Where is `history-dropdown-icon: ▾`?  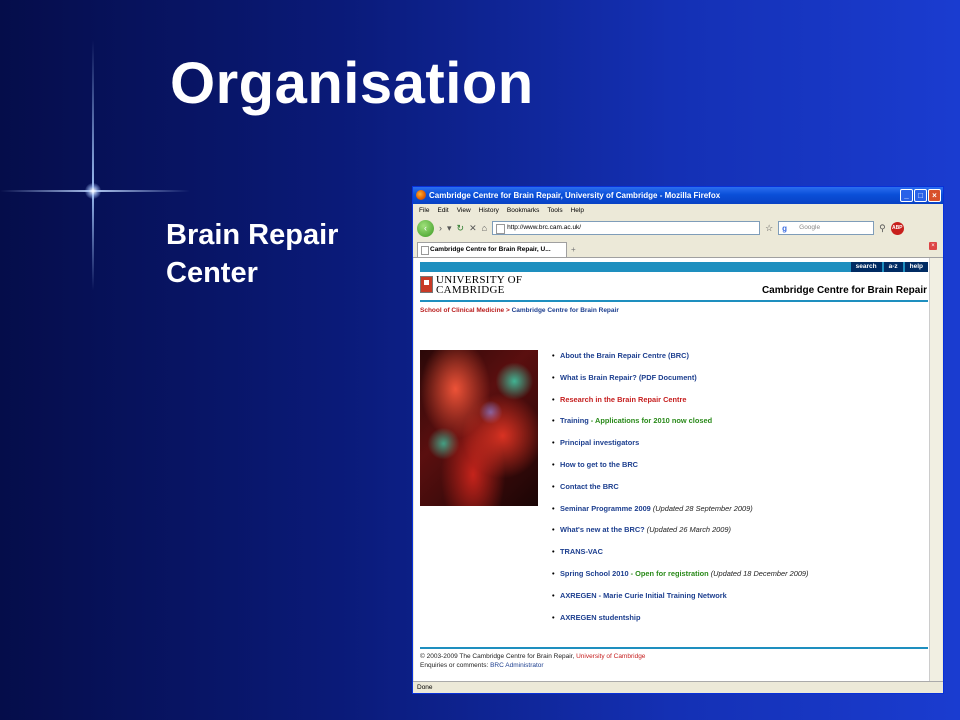
history-dropdown-icon: ▾ is located at coordinates (449, 228).